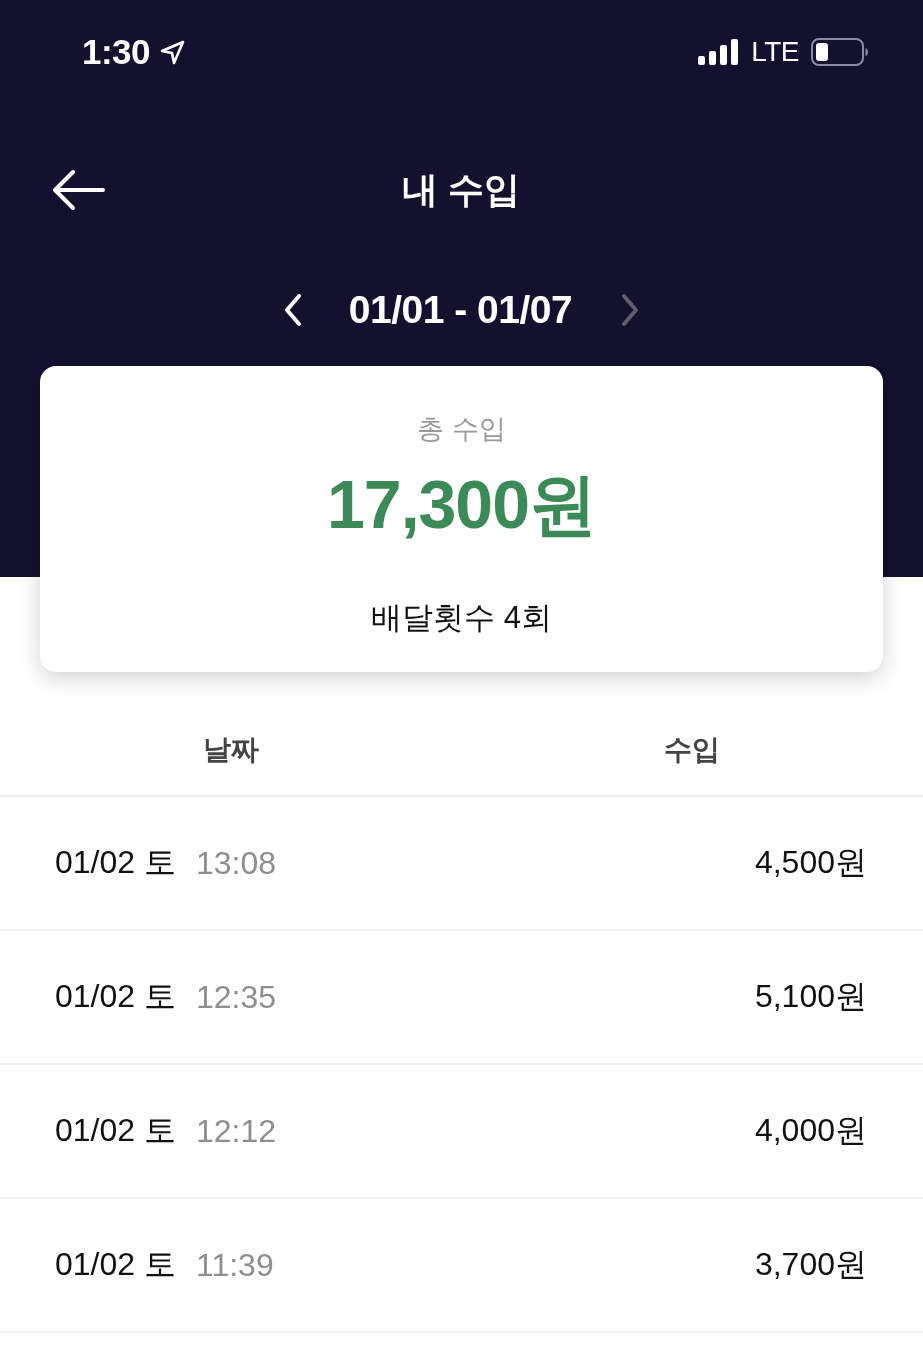  Describe the element at coordinates (234, 1265) in the screenshot. I see `row-time: 11:39` at that location.